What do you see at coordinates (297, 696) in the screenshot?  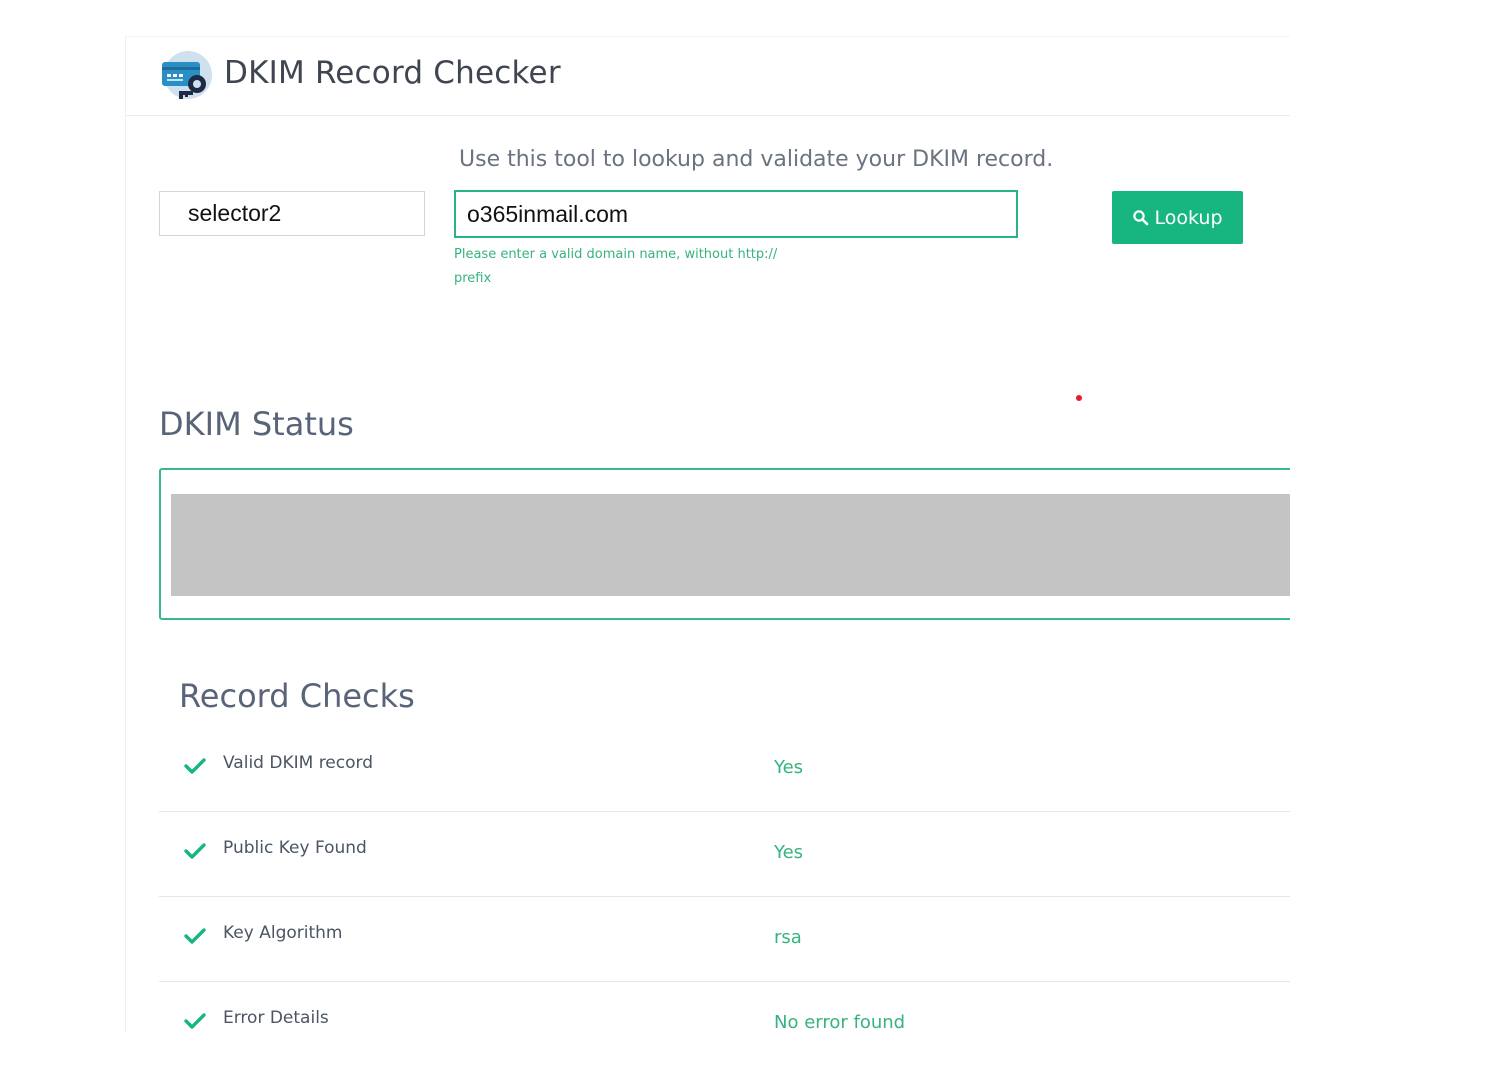 I see `record-checks-title: Record Checks` at bounding box center [297, 696].